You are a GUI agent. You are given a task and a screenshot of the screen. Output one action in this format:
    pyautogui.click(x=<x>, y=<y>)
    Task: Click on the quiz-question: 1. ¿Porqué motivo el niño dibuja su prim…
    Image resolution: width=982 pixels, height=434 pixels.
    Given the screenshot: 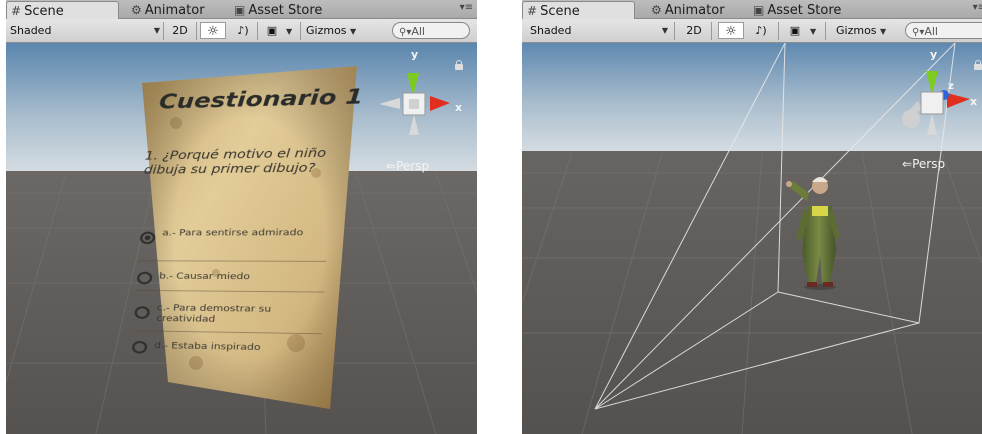 What is the action you would take?
    pyautogui.click(x=235, y=161)
    